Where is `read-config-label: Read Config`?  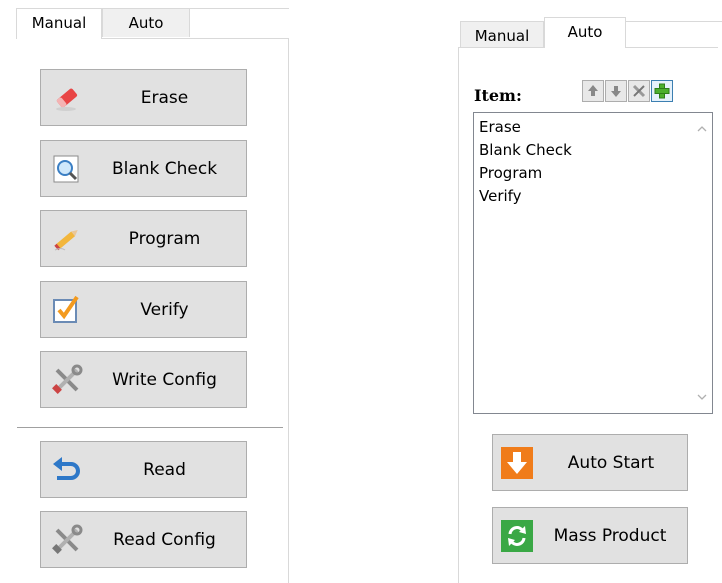
read-config-label: Read Config is located at coordinates (164, 539).